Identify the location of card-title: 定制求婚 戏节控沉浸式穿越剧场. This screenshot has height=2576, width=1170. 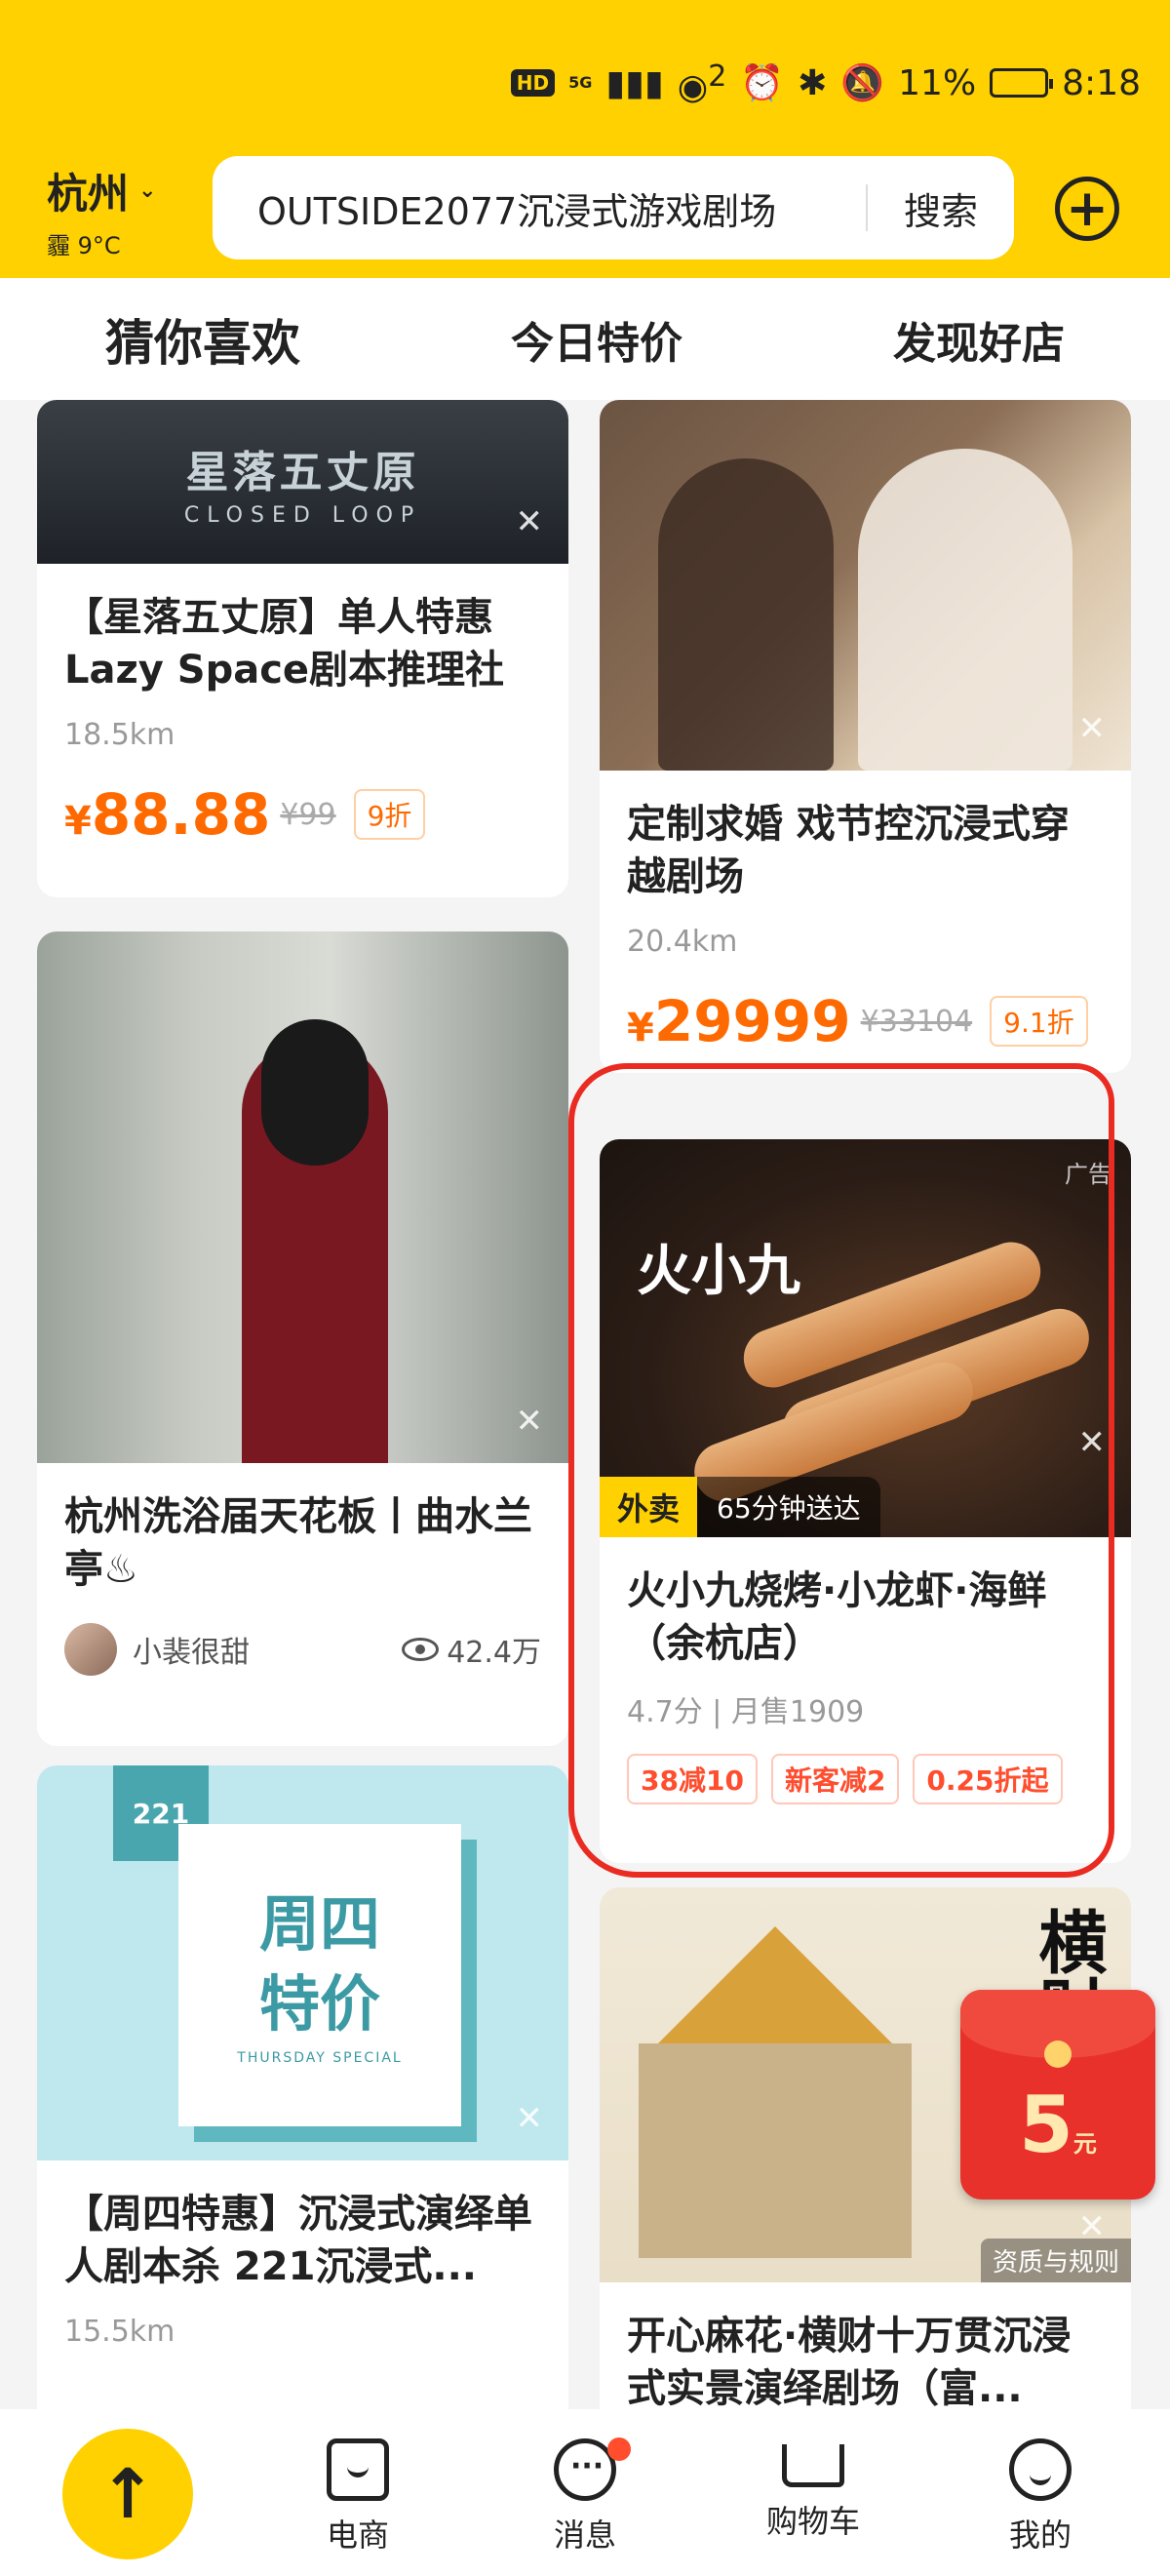
(848, 850).